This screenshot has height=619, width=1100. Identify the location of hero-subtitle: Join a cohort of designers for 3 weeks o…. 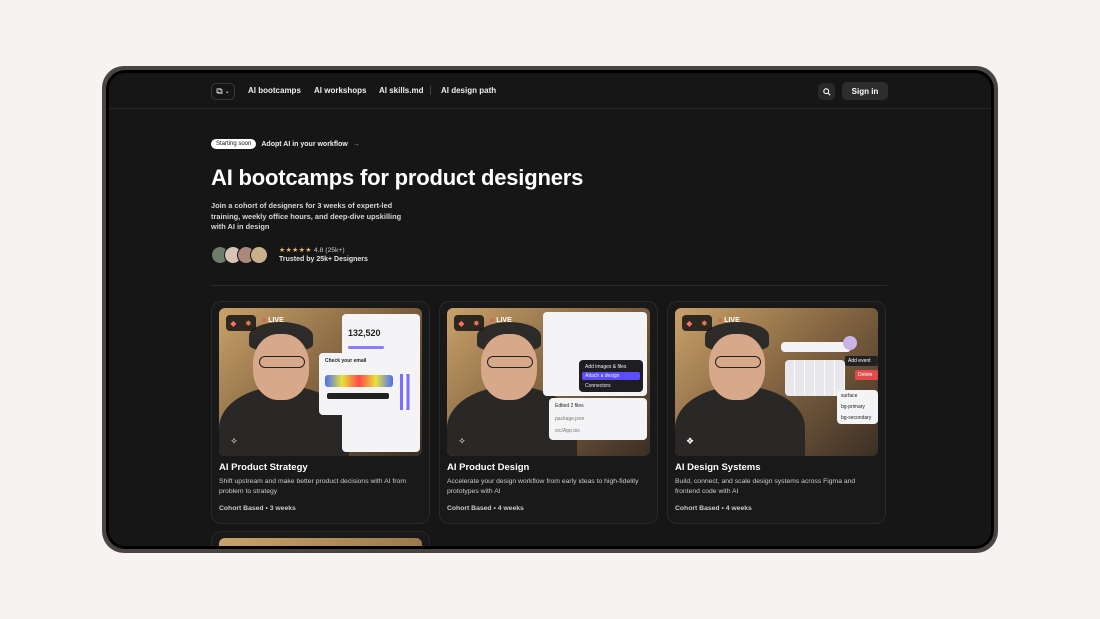
(306, 216).